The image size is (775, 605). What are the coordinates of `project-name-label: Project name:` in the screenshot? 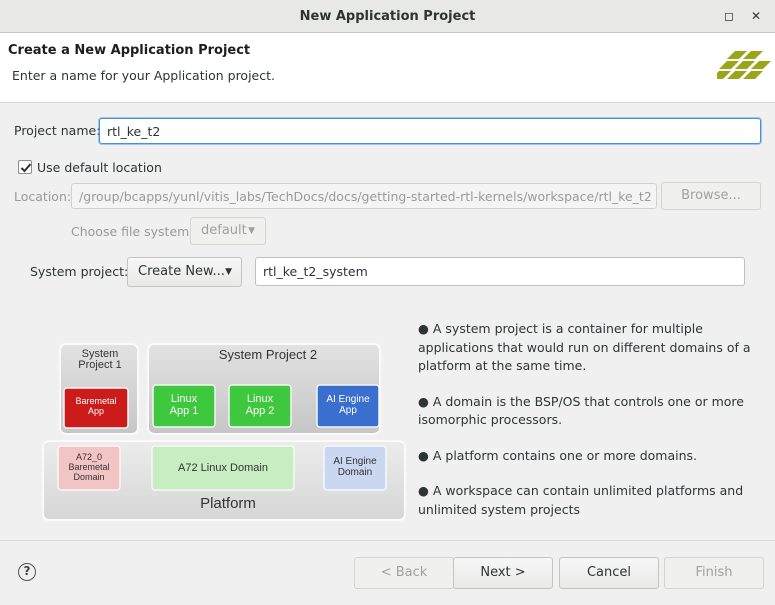 It's located at (57, 130).